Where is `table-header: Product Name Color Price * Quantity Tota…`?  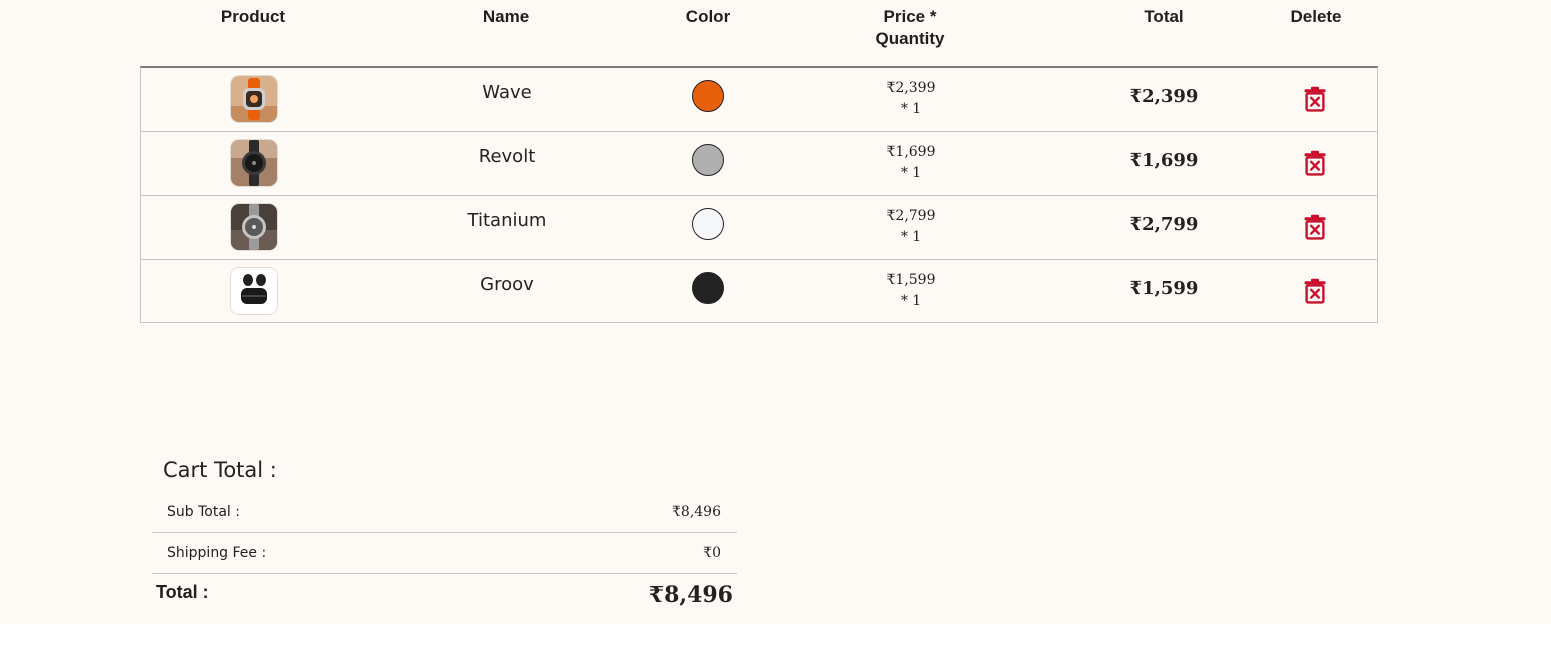
table-header: Product Name Color Price * Quantity Tota… is located at coordinates (759, 33).